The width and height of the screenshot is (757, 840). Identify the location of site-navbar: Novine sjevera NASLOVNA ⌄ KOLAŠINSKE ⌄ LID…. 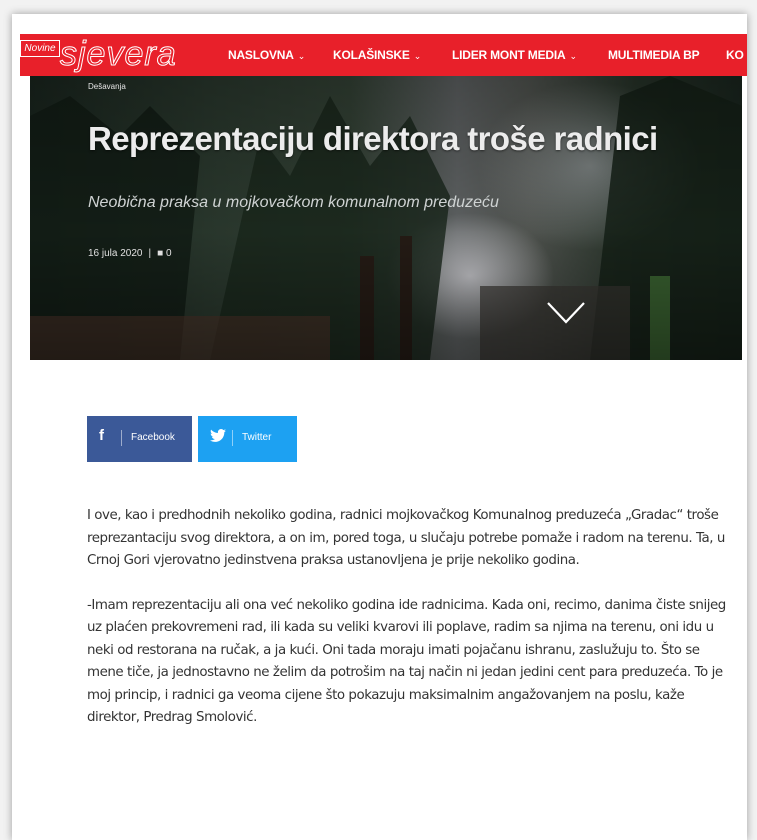
(383, 55).